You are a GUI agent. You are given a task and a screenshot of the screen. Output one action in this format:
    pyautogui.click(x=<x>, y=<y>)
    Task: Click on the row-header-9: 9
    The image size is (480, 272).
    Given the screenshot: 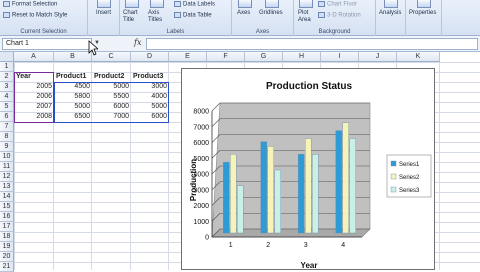 What is the action you would take?
    pyautogui.click(x=7, y=147)
    